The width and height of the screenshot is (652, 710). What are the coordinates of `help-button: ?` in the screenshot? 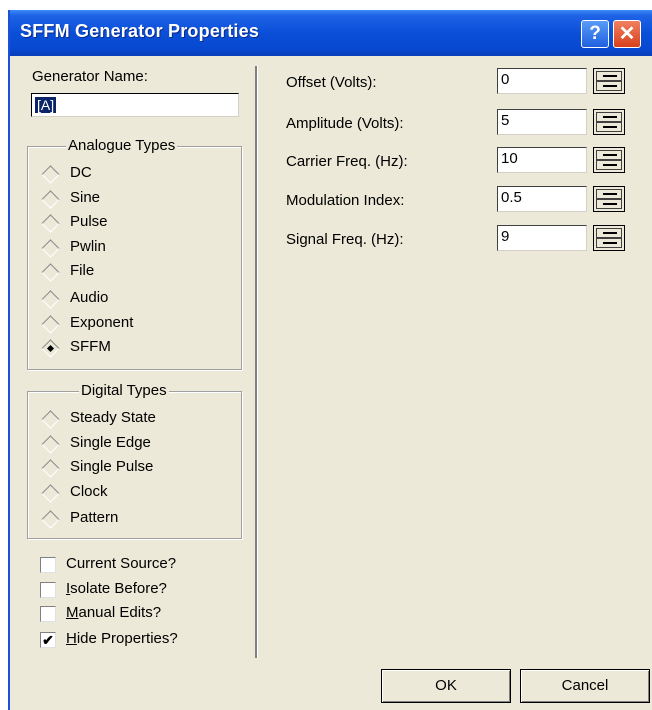 It's located at (595, 34).